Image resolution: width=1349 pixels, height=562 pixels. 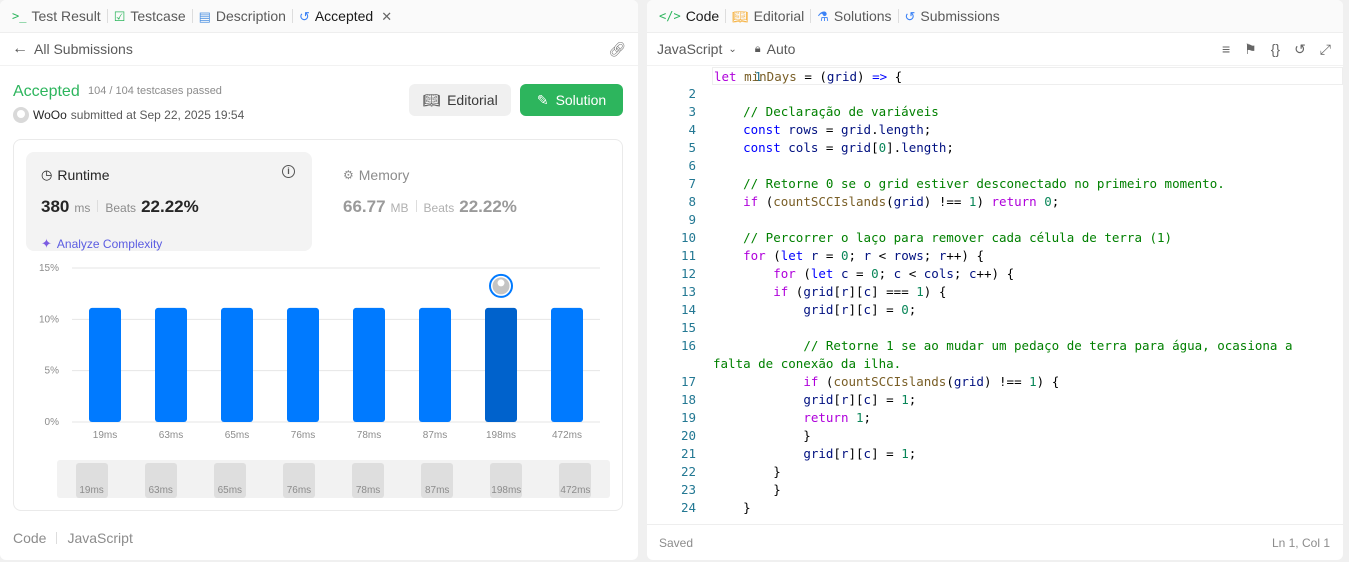 What do you see at coordinates (862, 16) in the screenshot?
I see `tab-label: Solutions` at bounding box center [862, 16].